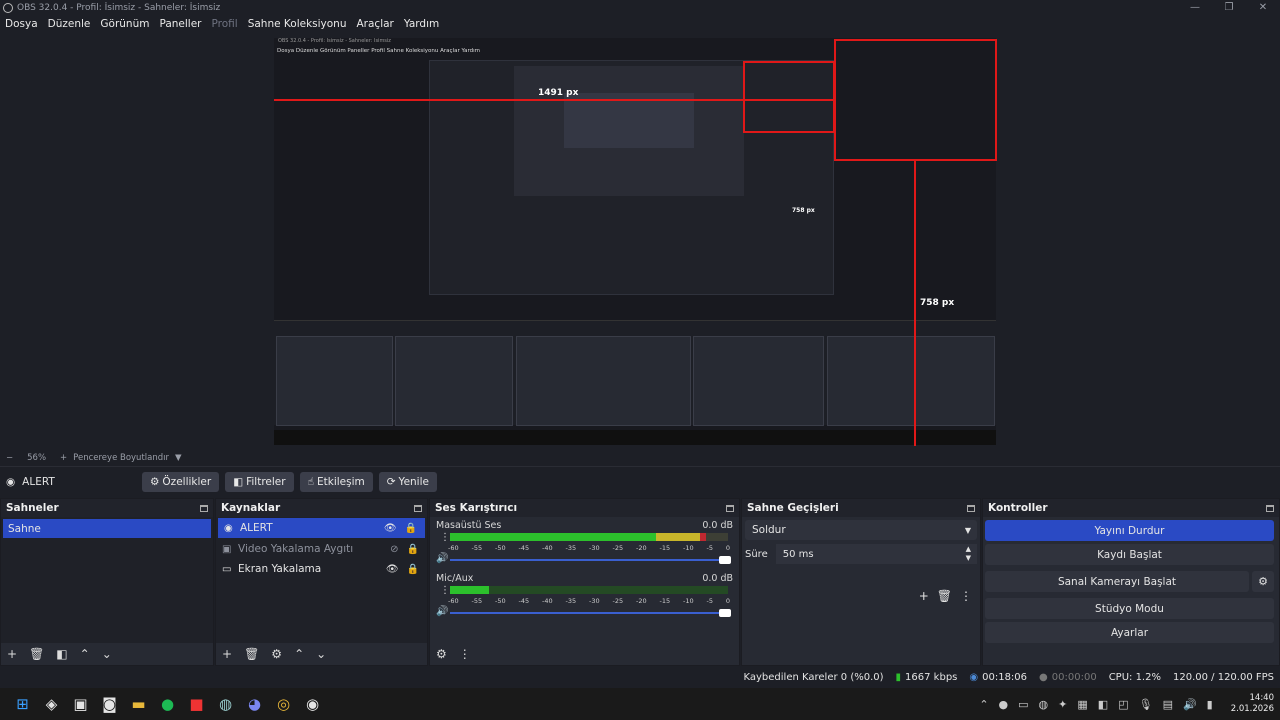 This screenshot has width=1280, height=720. I want to click on transition-tools: + 🗑 ⋮, so click(945, 596).